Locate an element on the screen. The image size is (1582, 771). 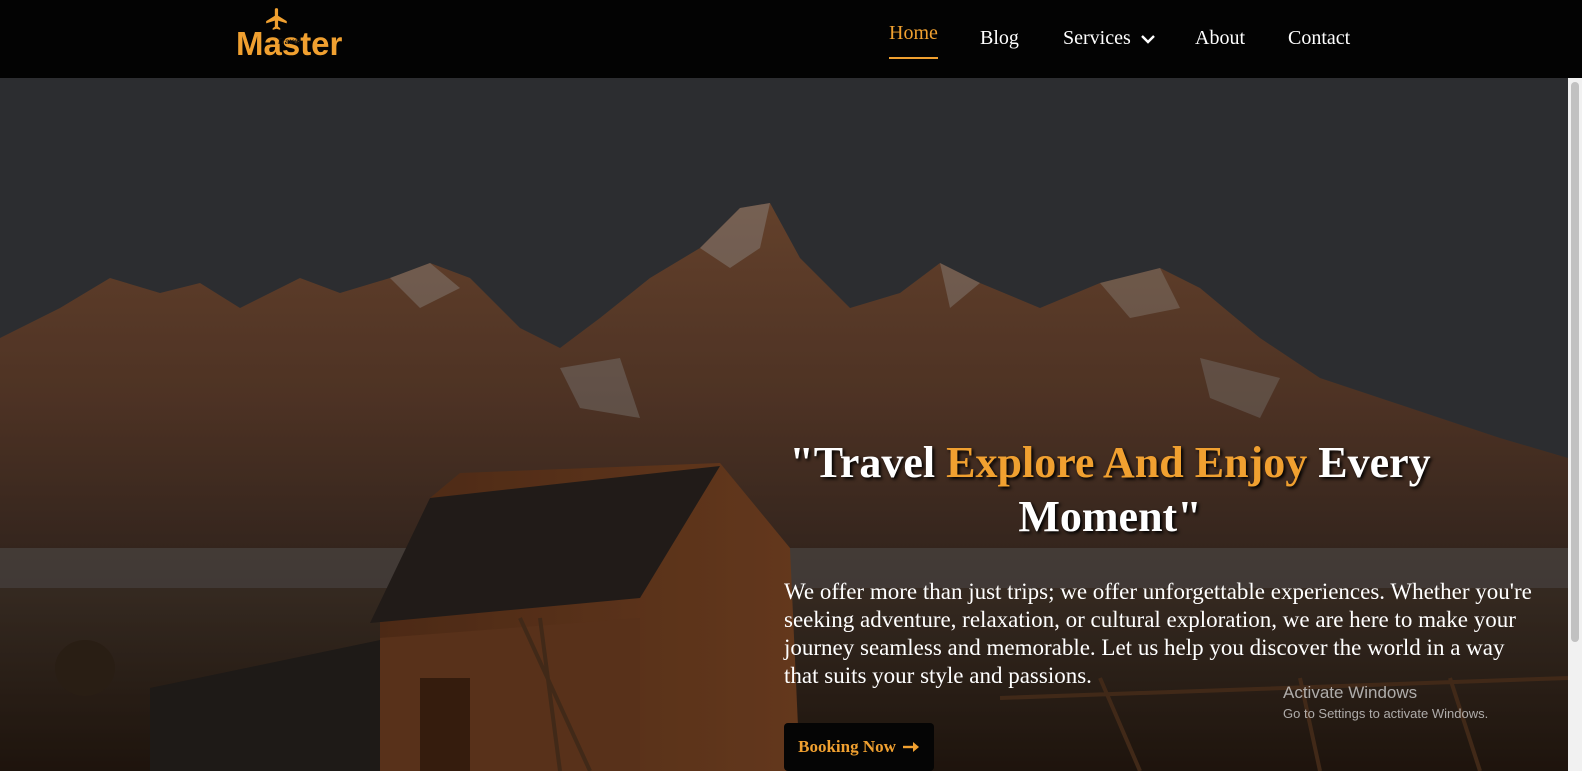
brand-logo: Master Travel is located at coordinates (301, 36).